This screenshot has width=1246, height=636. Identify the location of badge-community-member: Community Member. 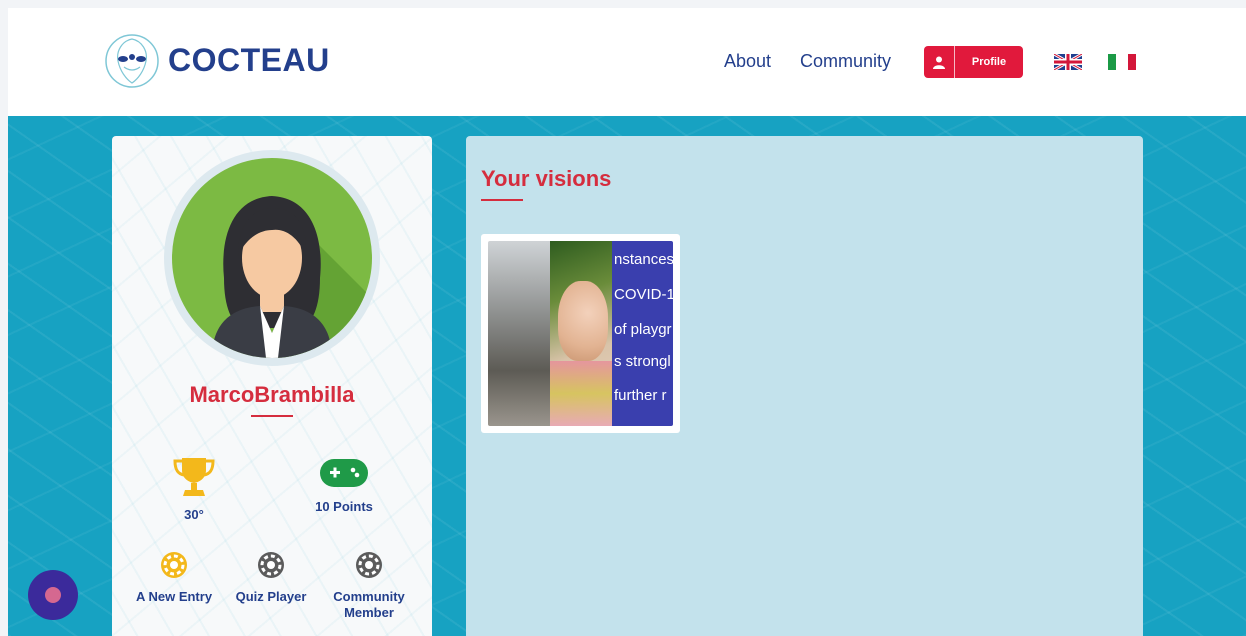
(369, 585).